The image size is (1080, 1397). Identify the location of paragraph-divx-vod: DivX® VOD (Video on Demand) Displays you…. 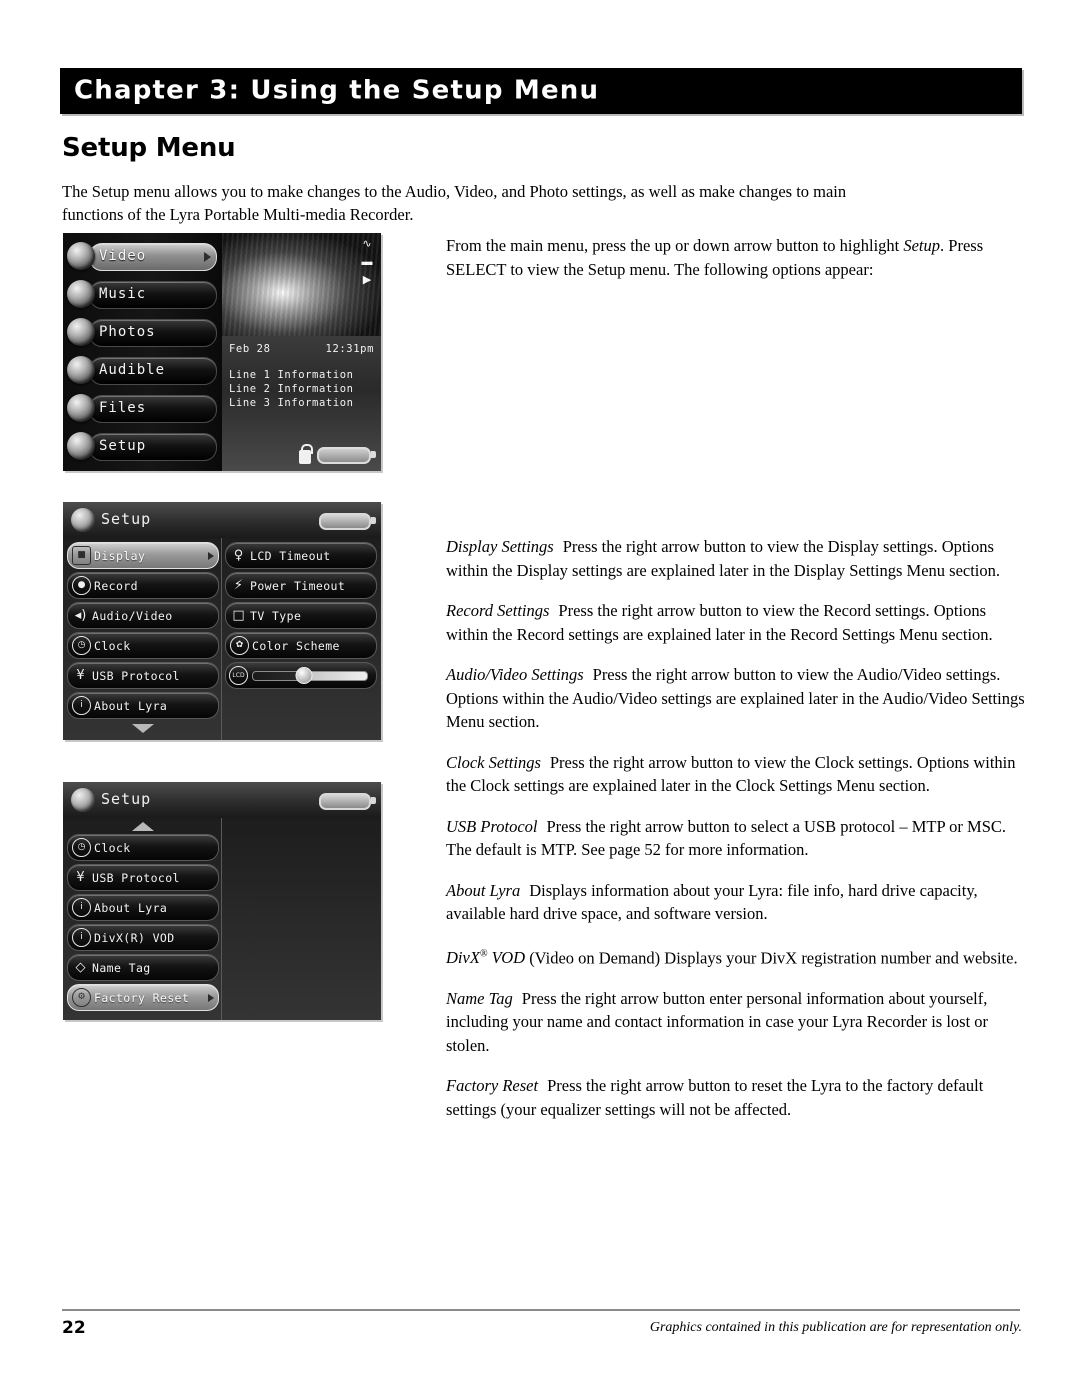
(736, 956).